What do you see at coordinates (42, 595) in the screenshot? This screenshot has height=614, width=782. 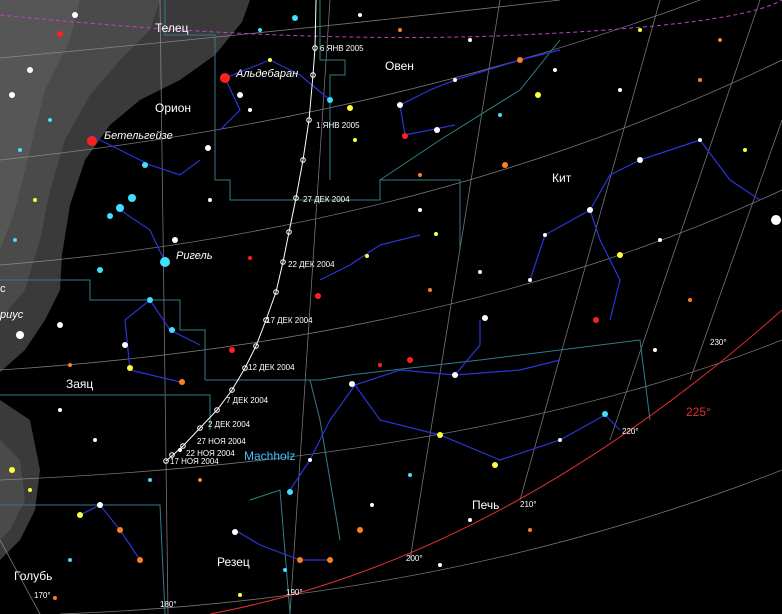 I see `azimuth-tick-label: 170°` at bounding box center [42, 595].